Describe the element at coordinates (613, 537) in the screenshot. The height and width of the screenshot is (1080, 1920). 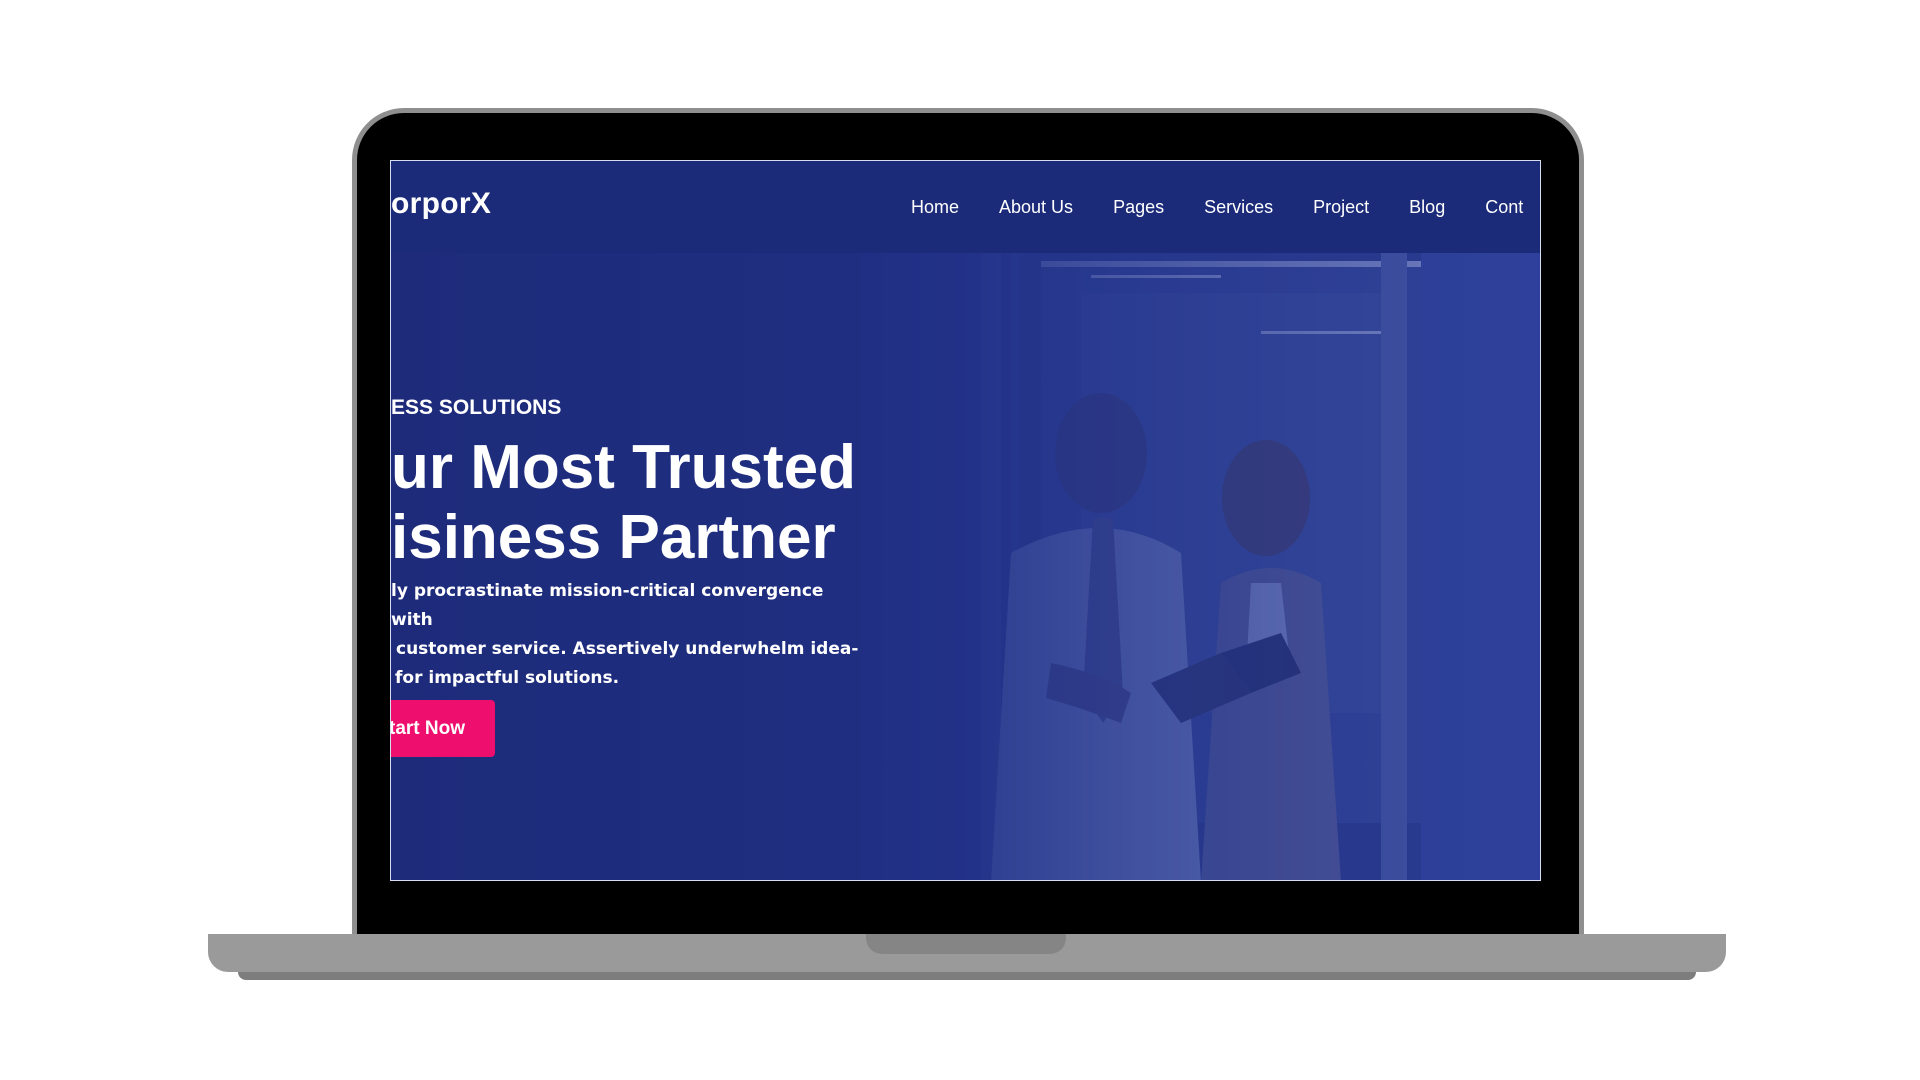
I see `hero-headline-line-2: isiness Partner` at that location.